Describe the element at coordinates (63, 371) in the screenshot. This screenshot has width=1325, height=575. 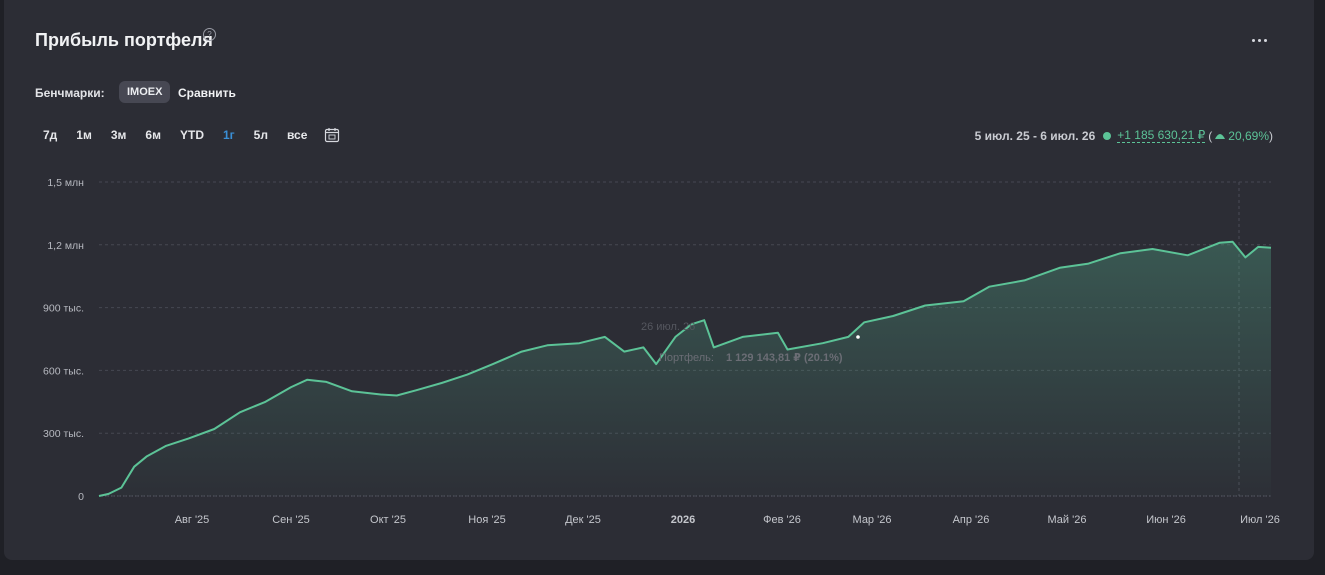
I see `y-tick-label: 600 тыс.` at that location.